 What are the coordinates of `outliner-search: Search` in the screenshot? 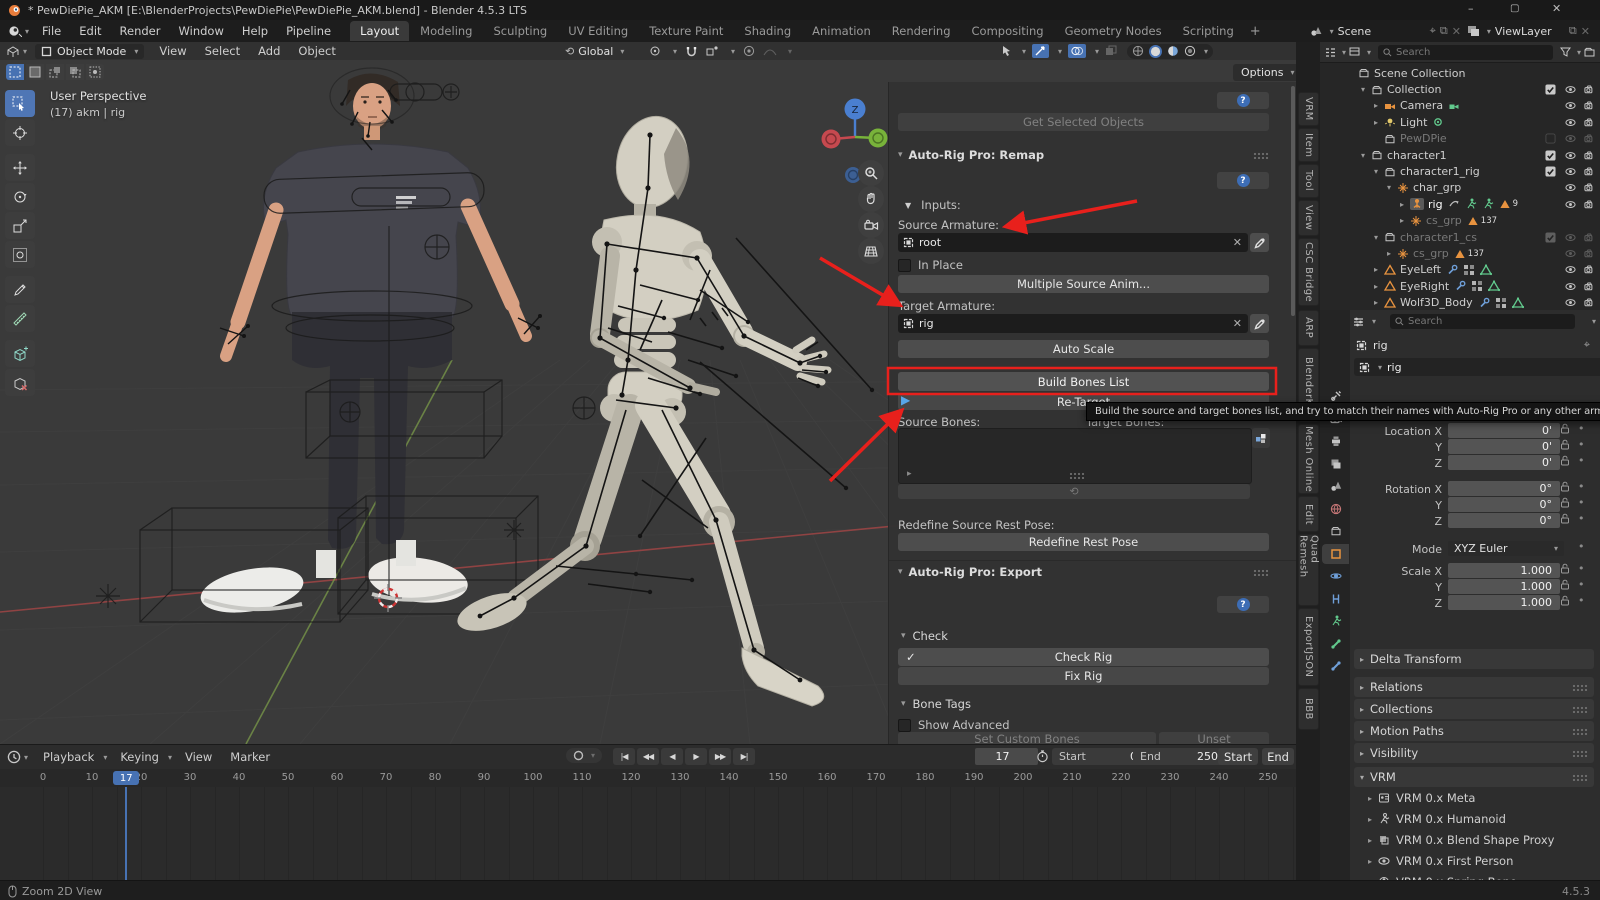 It's located at (1465, 52).